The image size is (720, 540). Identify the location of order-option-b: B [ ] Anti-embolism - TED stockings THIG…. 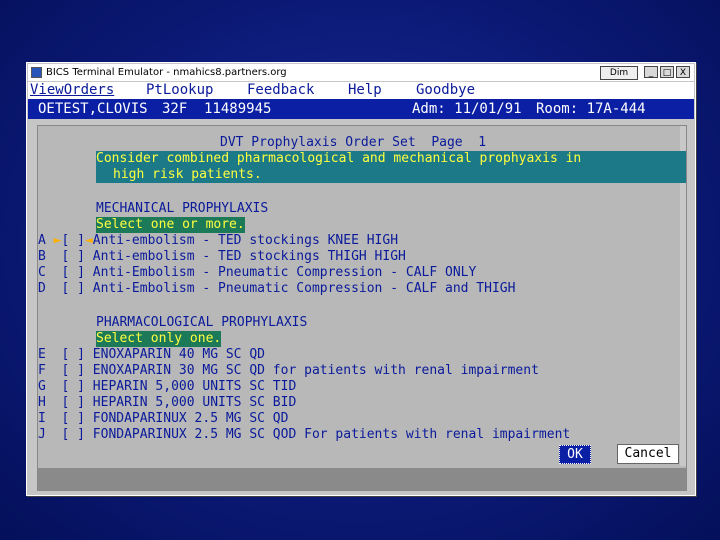
(222, 257).